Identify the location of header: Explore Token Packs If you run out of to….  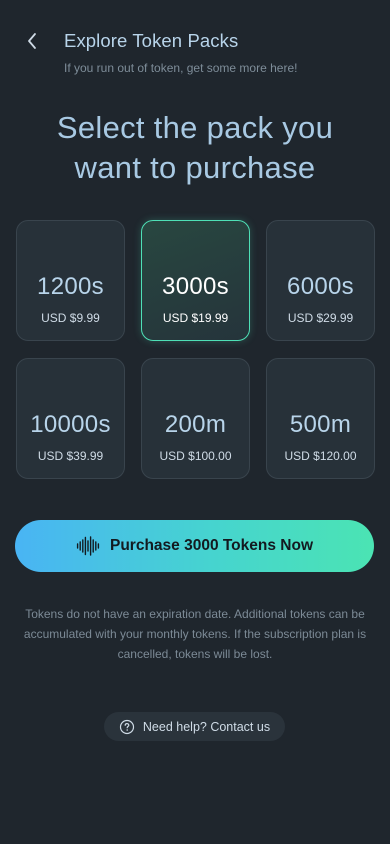
(195, 45).